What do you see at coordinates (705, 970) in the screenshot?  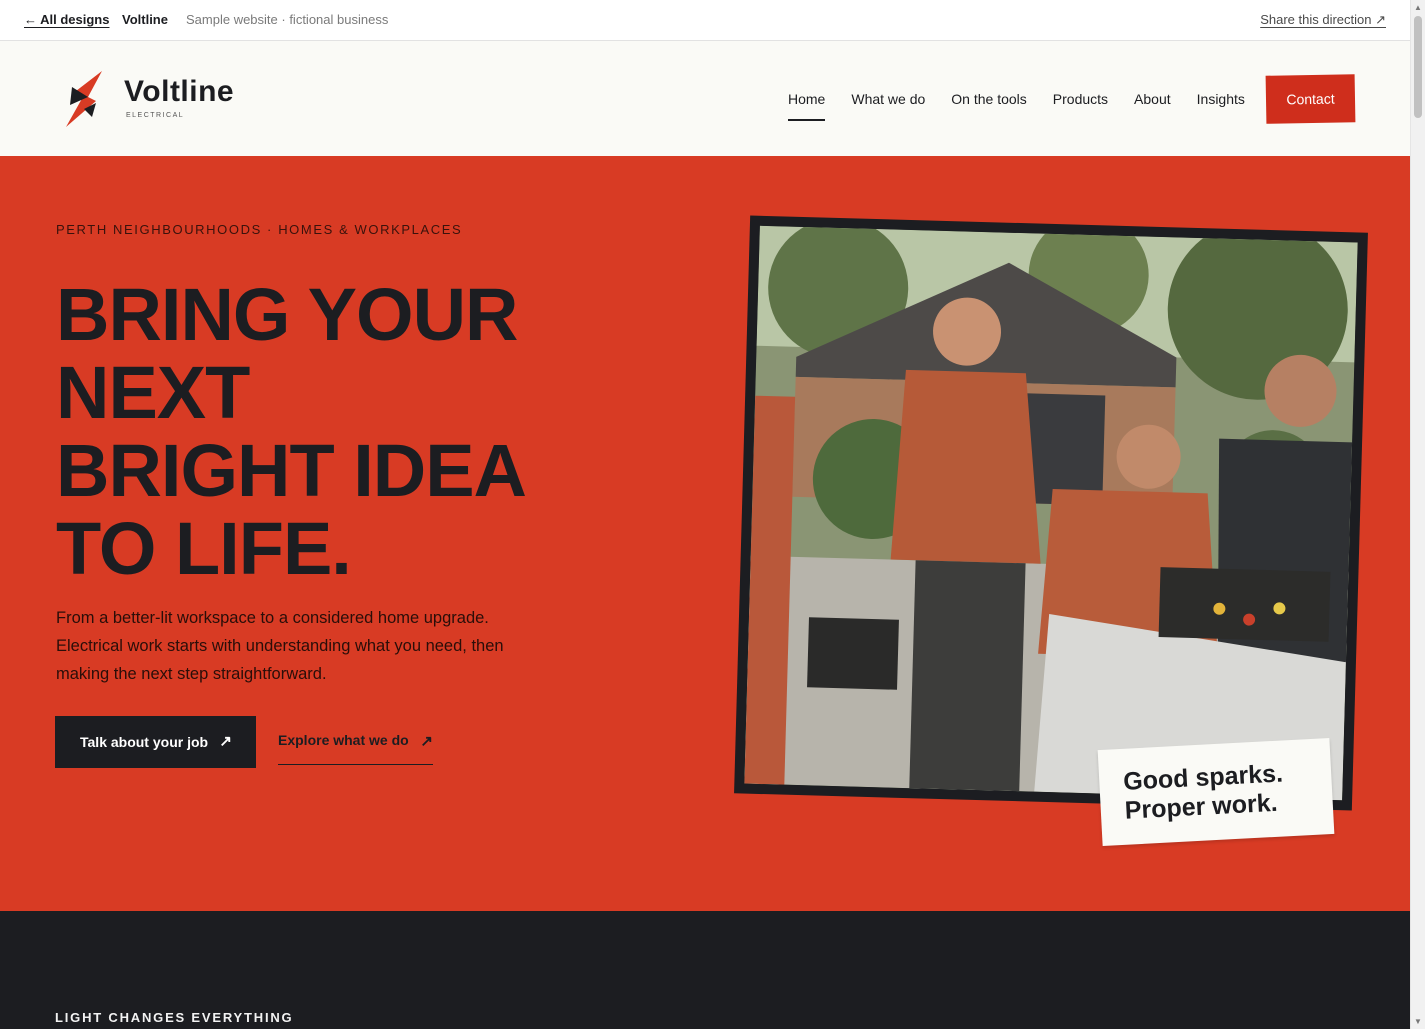 I see `light-changes-section: LIGHT CHANGES EVERYTHING` at bounding box center [705, 970].